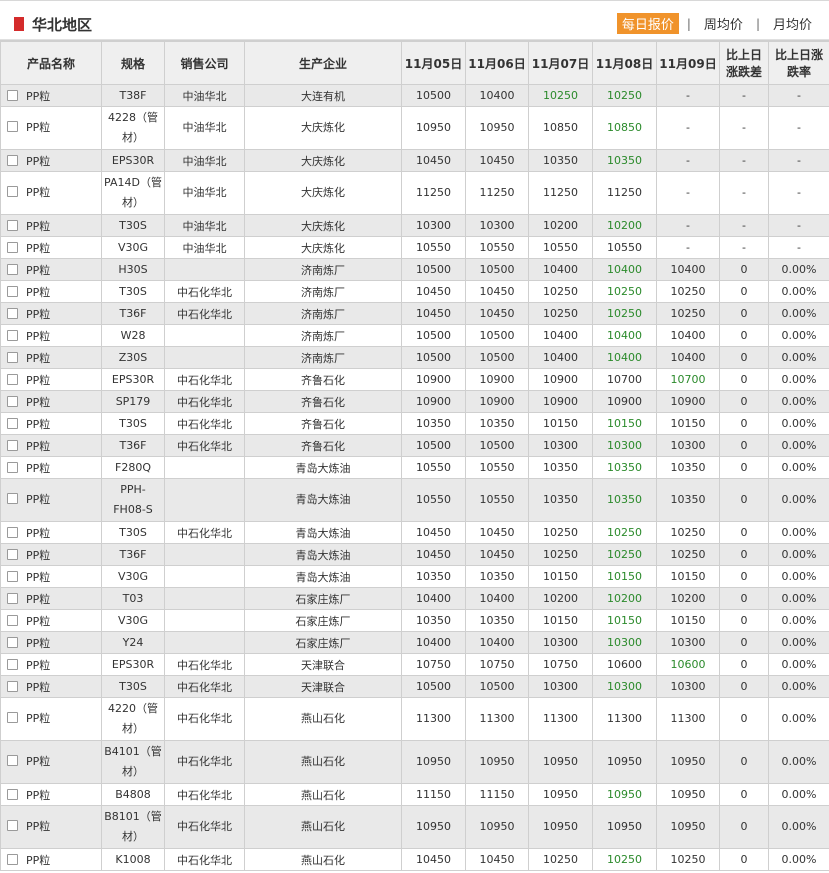  What do you see at coordinates (688, 379) in the screenshot?
I see `price-cell: 10700` at bounding box center [688, 379].